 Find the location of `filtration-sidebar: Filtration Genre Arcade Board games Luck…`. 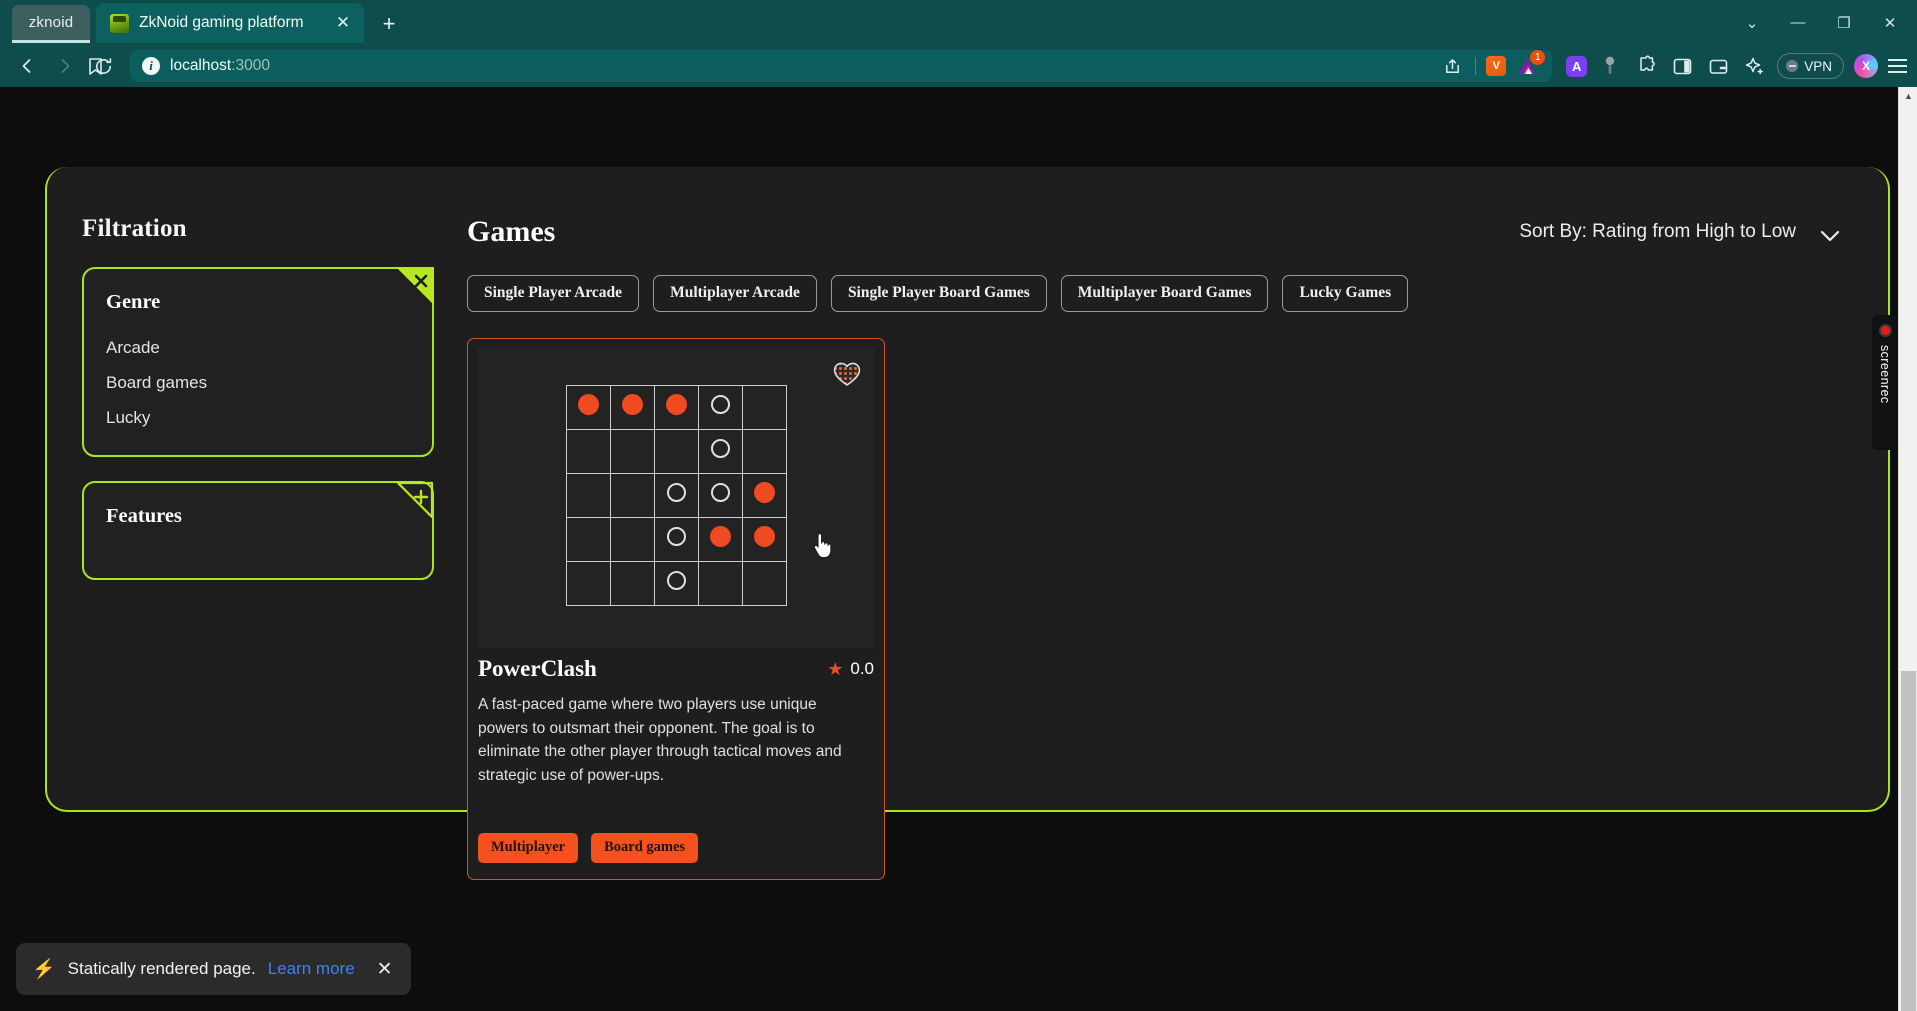

filtration-sidebar: Filtration Genre Arcade Board games Luck… is located at coordinates (258, 409).